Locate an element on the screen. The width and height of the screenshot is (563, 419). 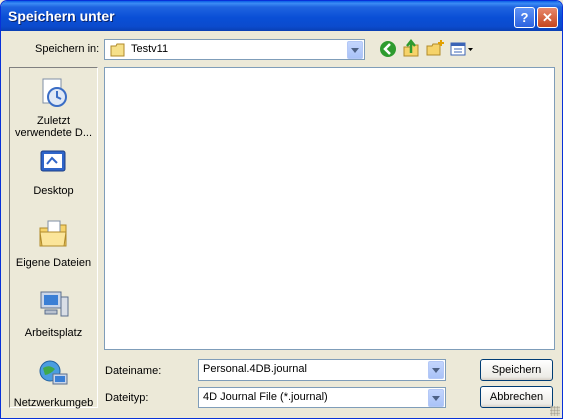
new-folder-icon is located at coordinates (435, 48).